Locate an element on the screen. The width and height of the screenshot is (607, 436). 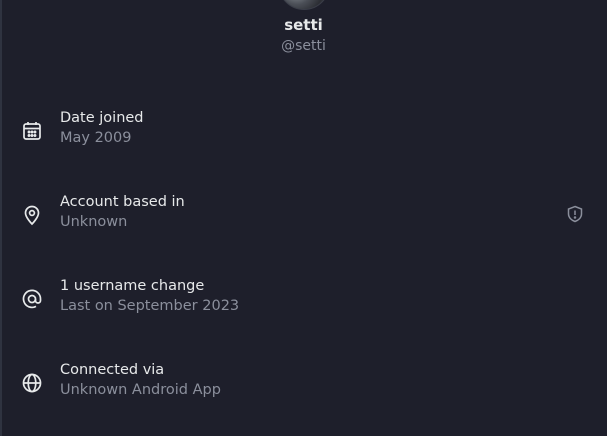
info-row-subtitle: Last on September 2023 is located at coordinates (150, 306).